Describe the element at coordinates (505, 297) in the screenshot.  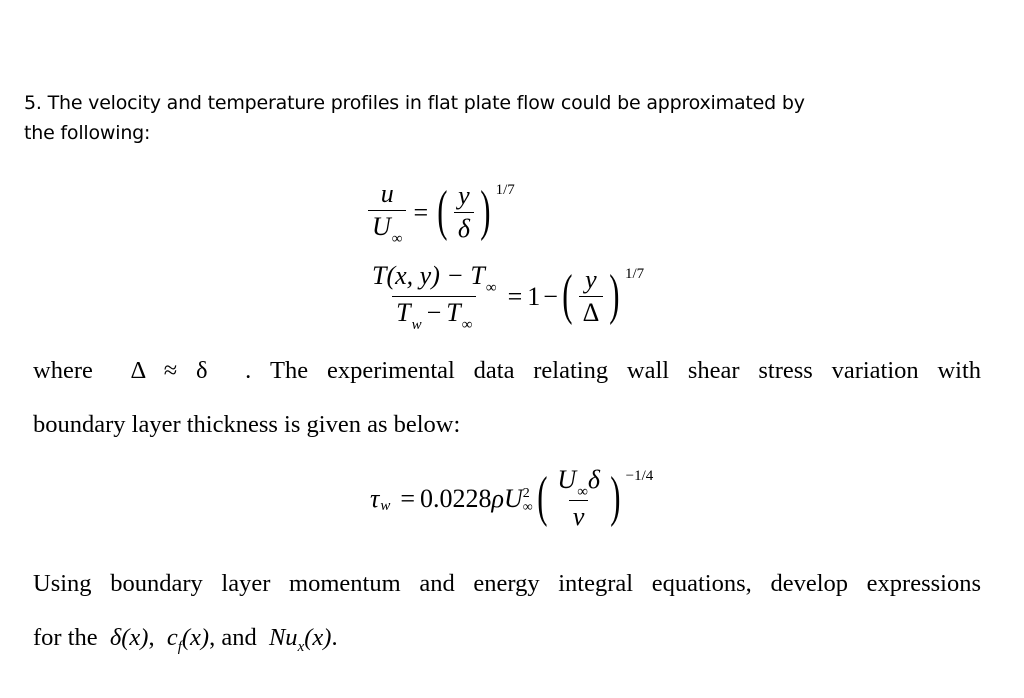
I see `temperature-profile-equation: T(x, y) − T∞ Tw − T∞ = 1 − ( y Δ ) 1/7` at that location.